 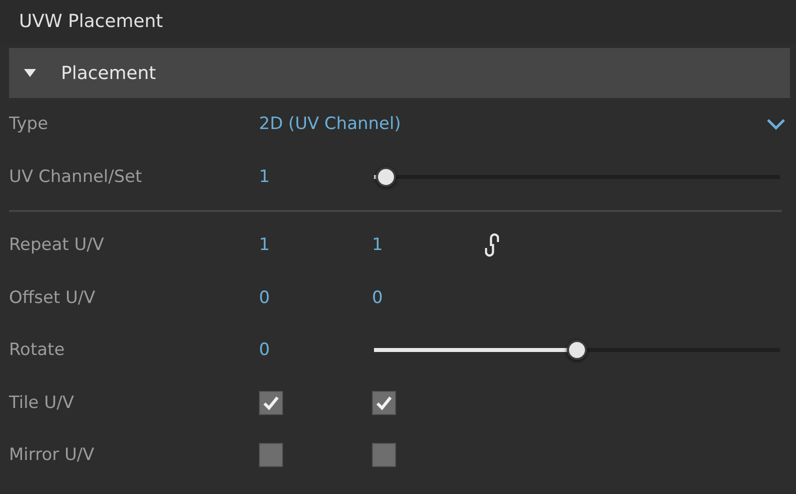 I want to click on property-label: Mirror U/V, so click(x=52, y=455).